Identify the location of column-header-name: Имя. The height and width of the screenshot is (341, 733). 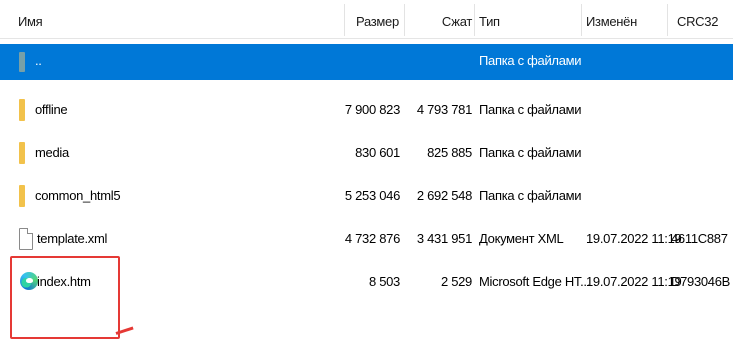
(30, 21).